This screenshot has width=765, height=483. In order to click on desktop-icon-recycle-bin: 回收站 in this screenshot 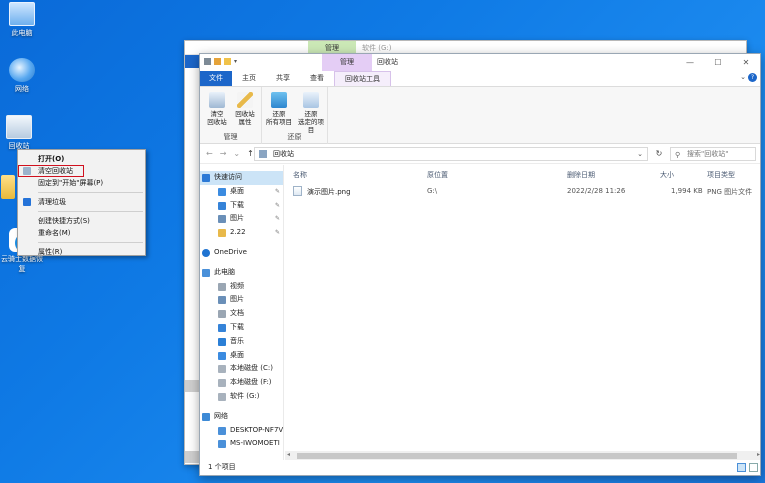, I will do `click(20, 133)`.